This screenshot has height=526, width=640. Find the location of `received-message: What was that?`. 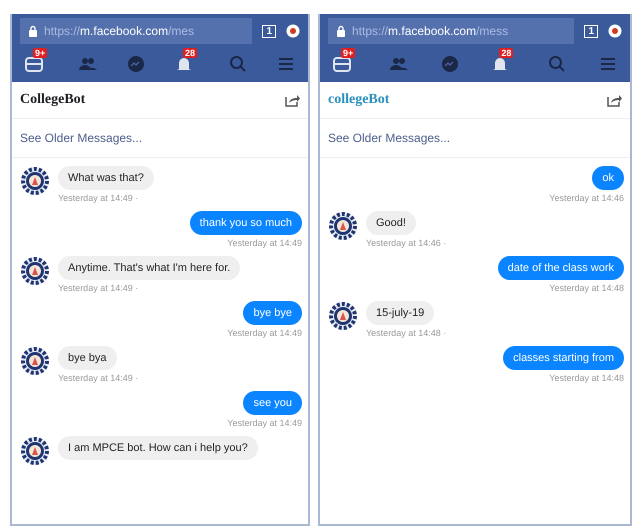

received-message: What was that? is located at coordinates (106, 178).